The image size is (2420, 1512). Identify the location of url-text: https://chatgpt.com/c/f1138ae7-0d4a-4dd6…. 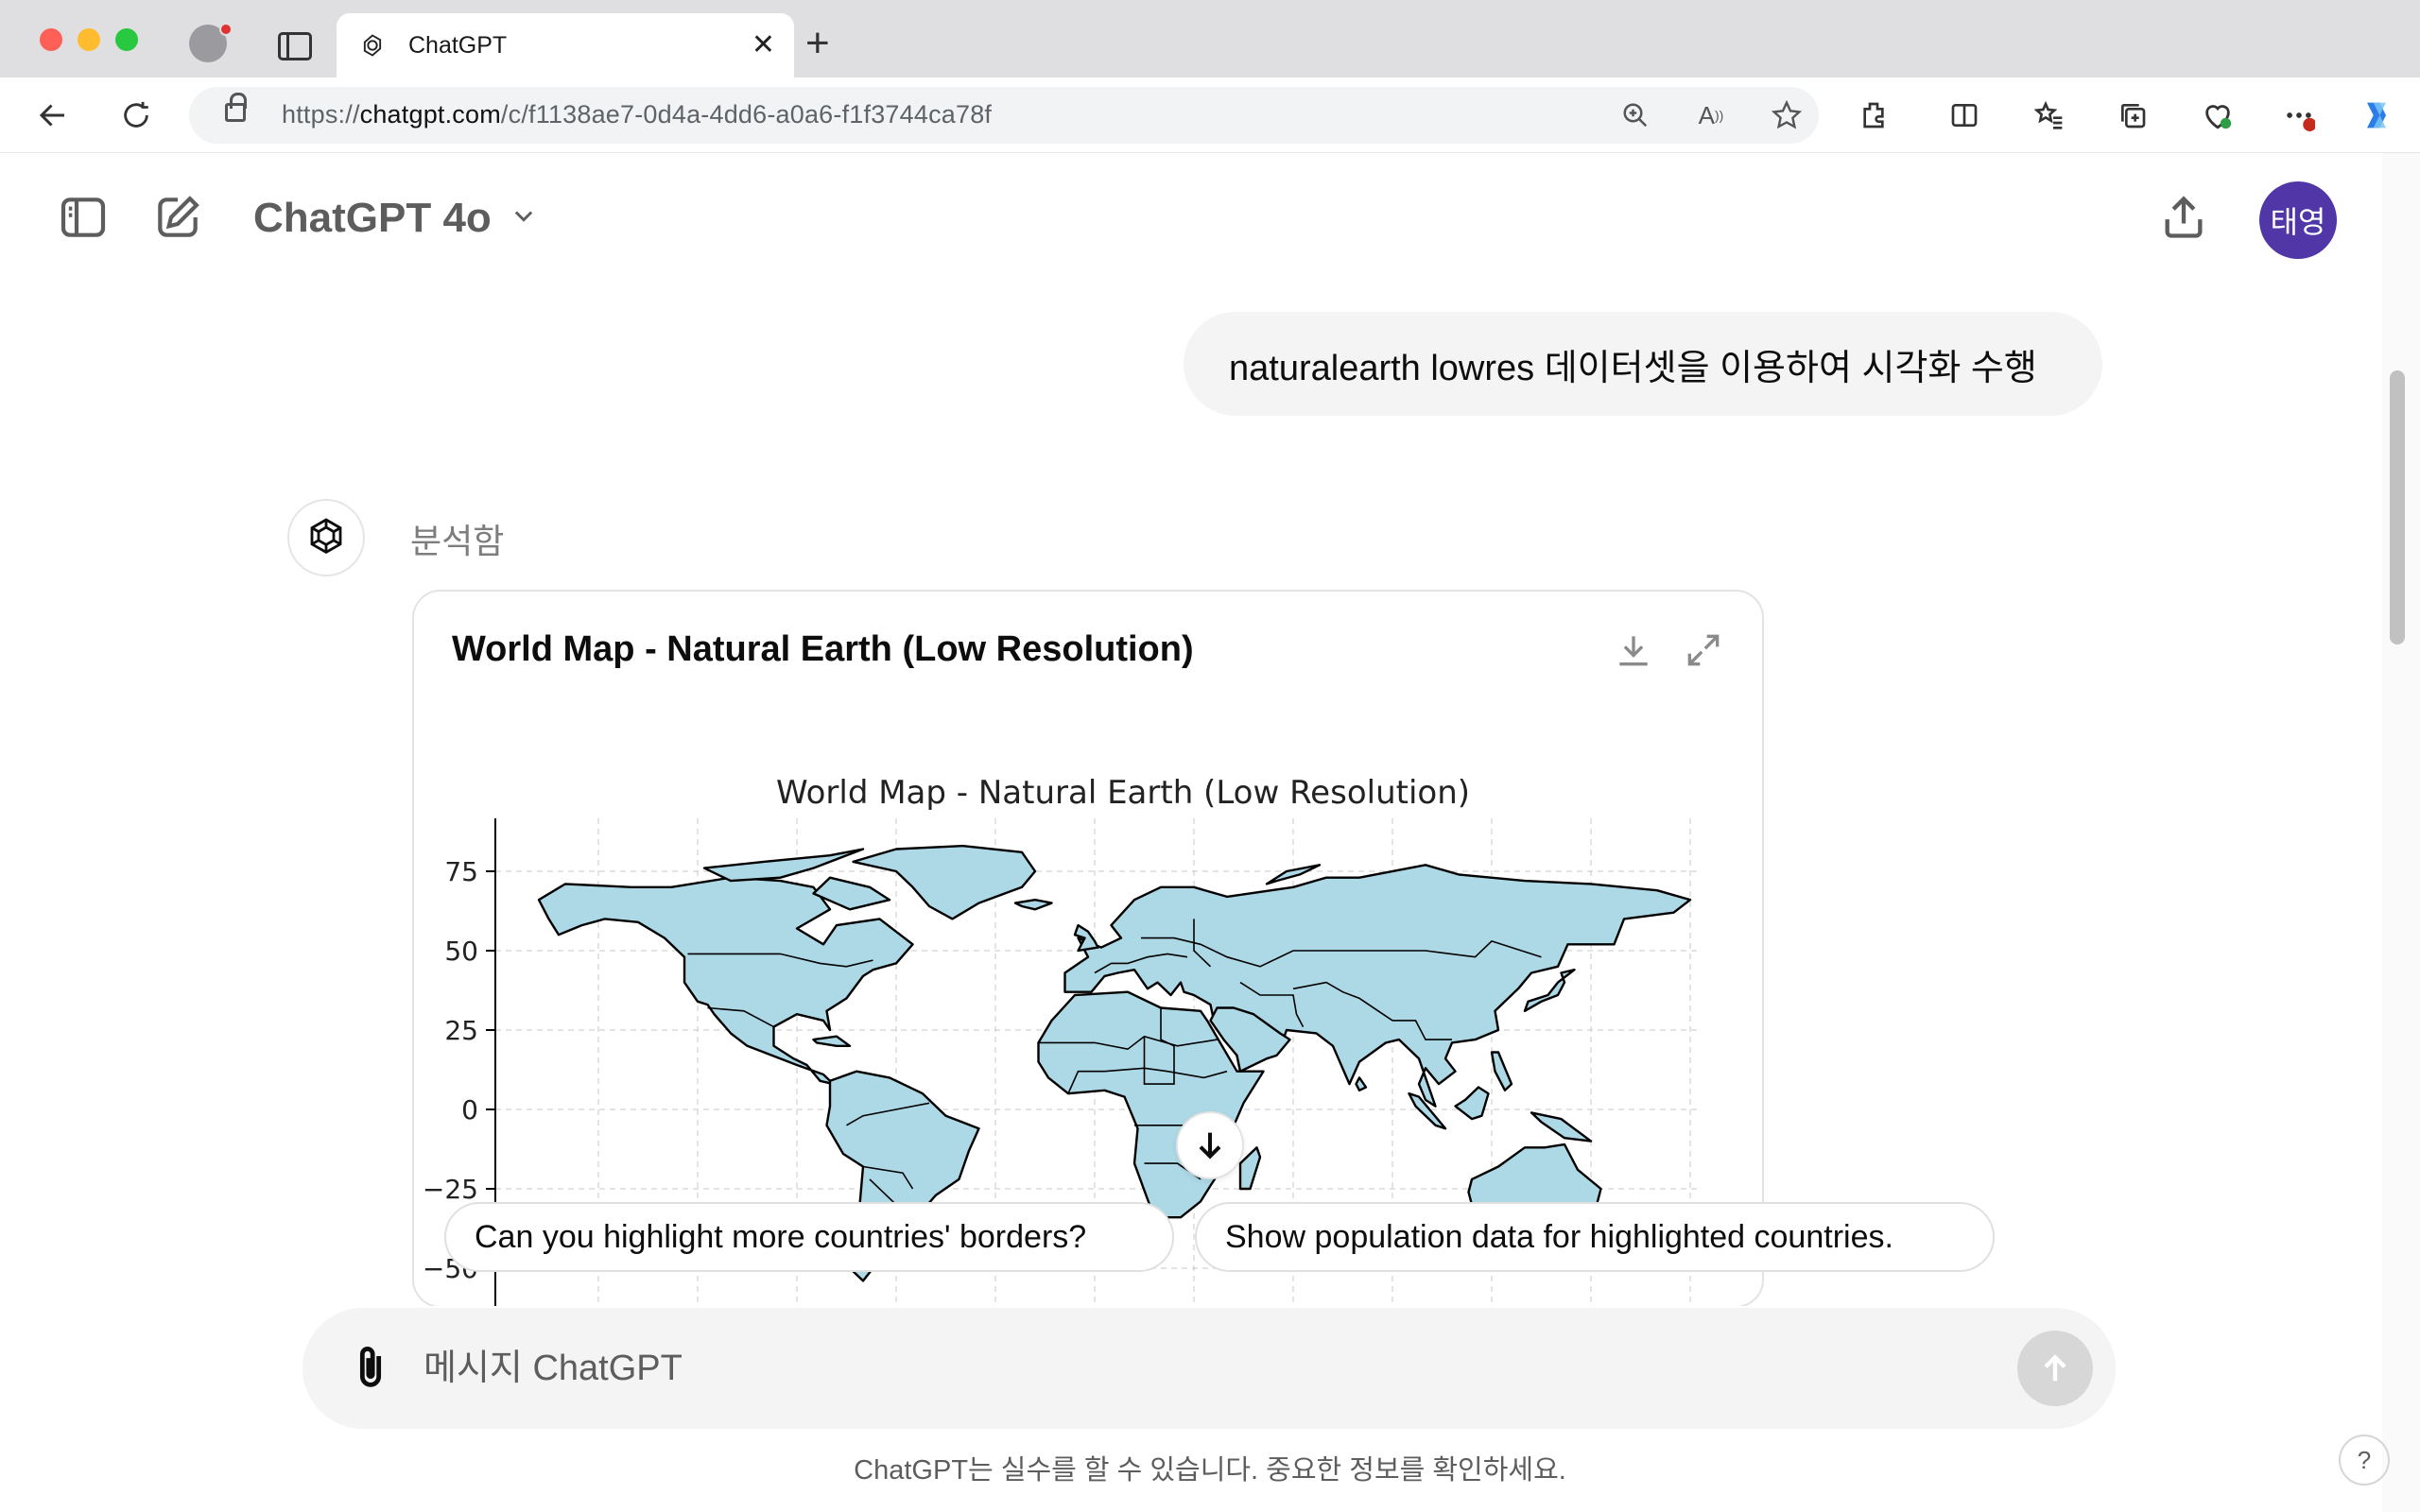
(637, 114).